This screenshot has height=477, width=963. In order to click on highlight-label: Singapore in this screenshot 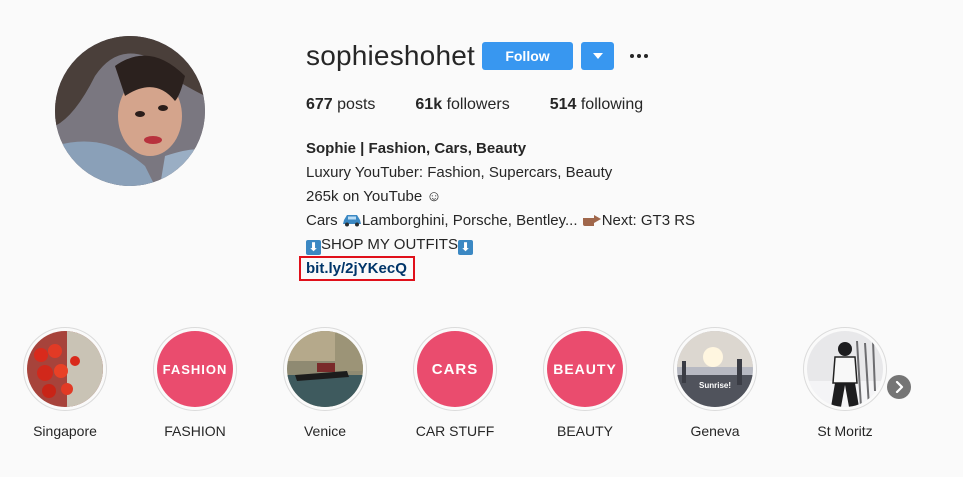, I will do `click(65, 431)`.